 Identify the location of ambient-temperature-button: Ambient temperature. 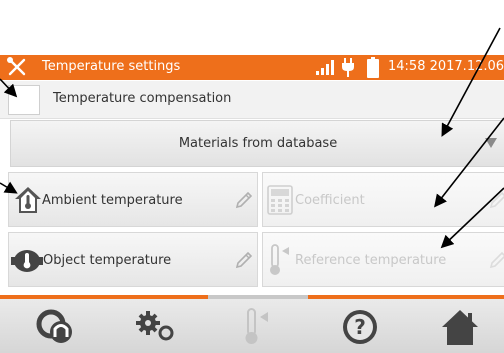
(133, 199).